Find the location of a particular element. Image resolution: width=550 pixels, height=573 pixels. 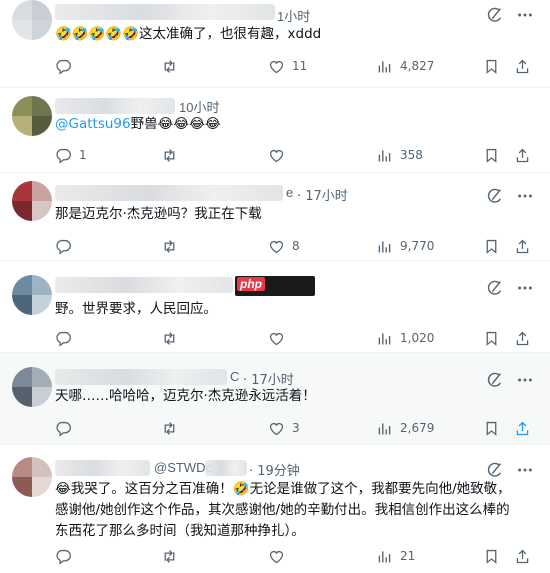

action-bar: 21 is located at coordinates (295, 556).